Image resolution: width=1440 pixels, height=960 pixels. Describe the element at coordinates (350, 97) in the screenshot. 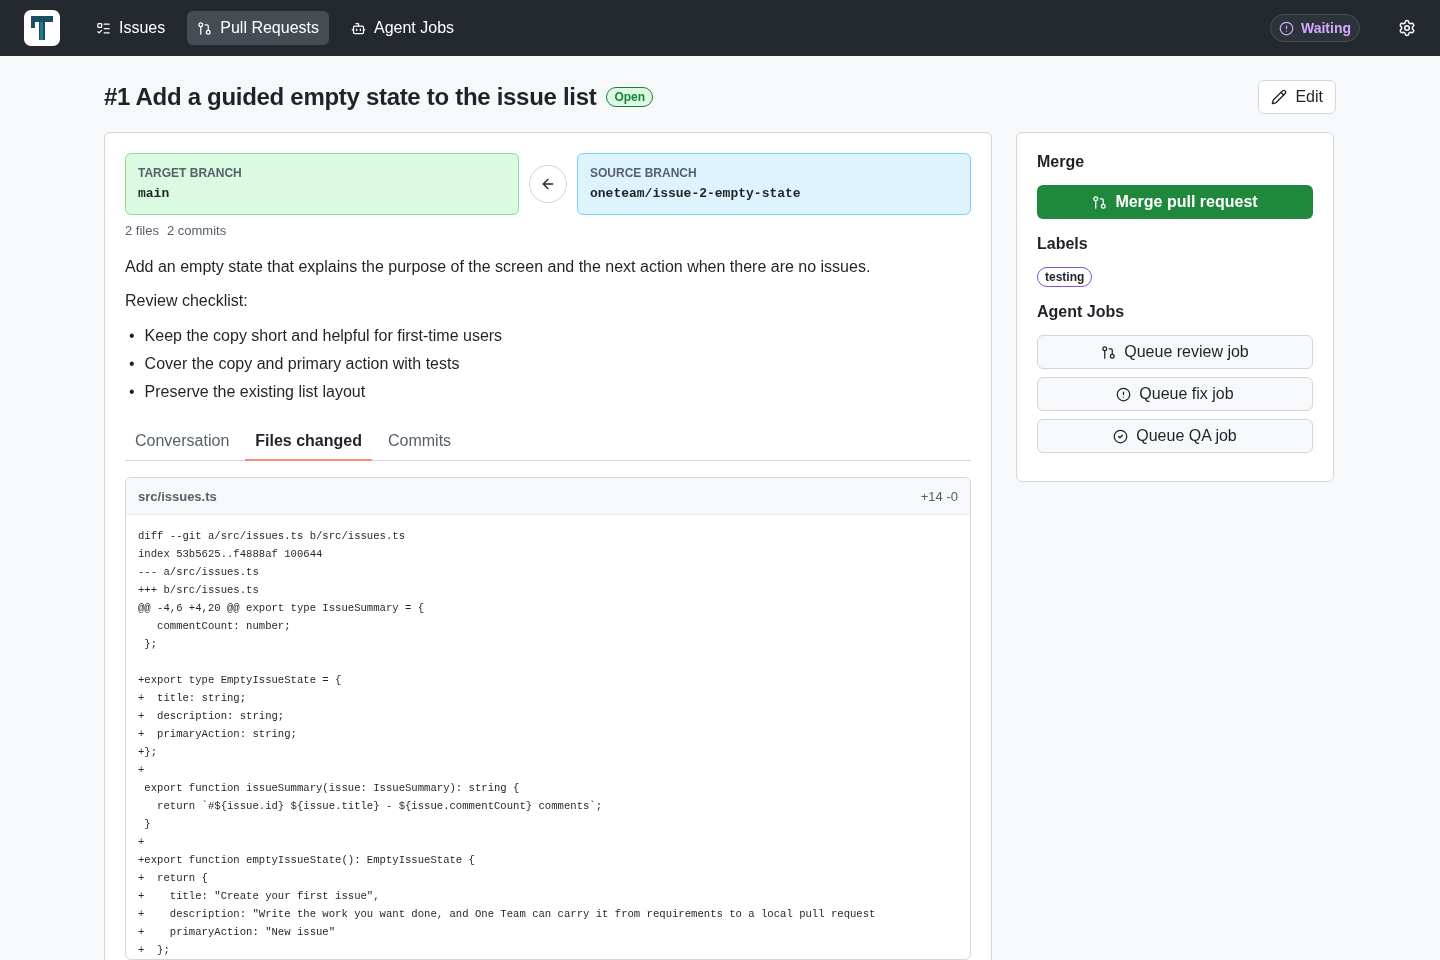

I see `pull-request-title: #1 Add a guided empty state to the issue list` at that location.